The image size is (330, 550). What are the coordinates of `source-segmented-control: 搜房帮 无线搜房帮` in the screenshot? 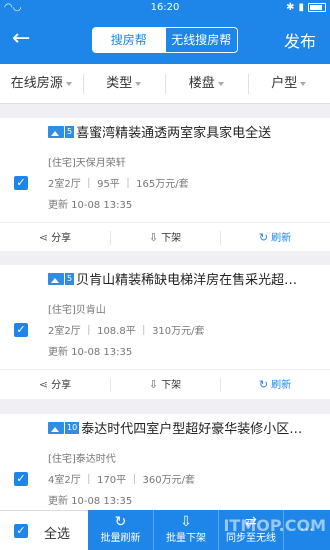 It's located at (165, 40).